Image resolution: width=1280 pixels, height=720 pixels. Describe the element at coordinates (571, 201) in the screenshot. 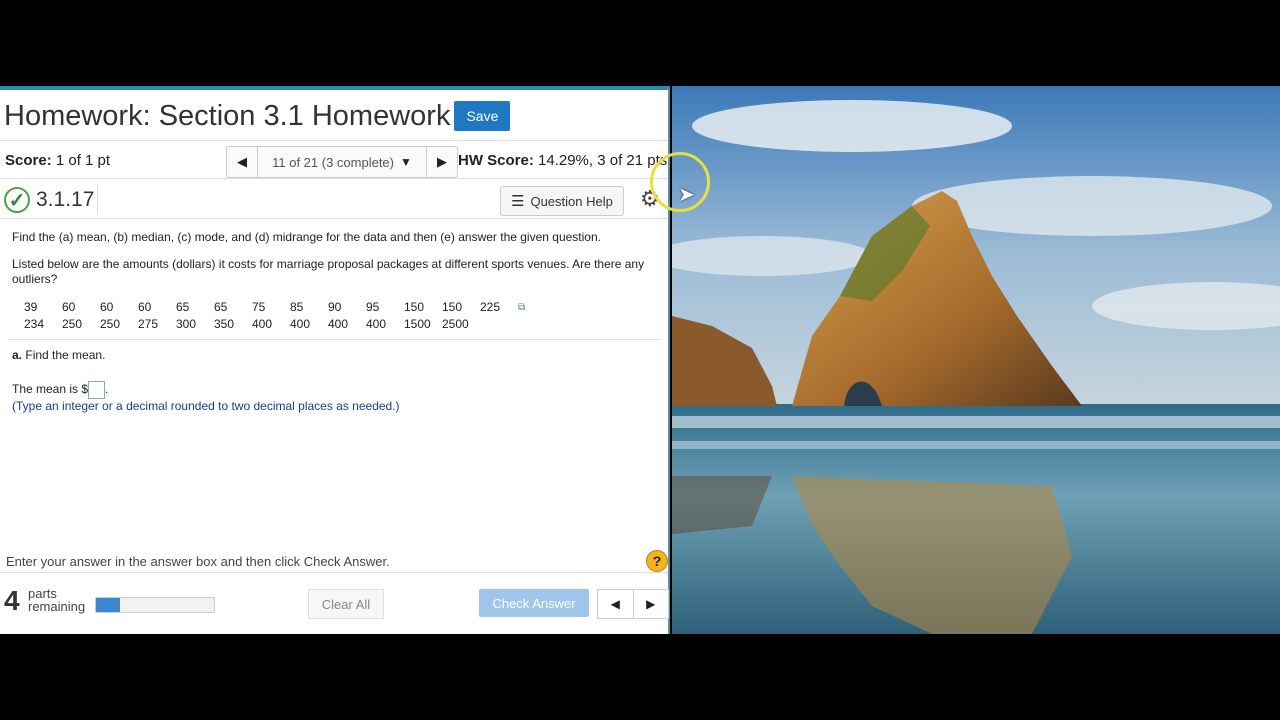

I see `question-help-label: Question Help` at that location.